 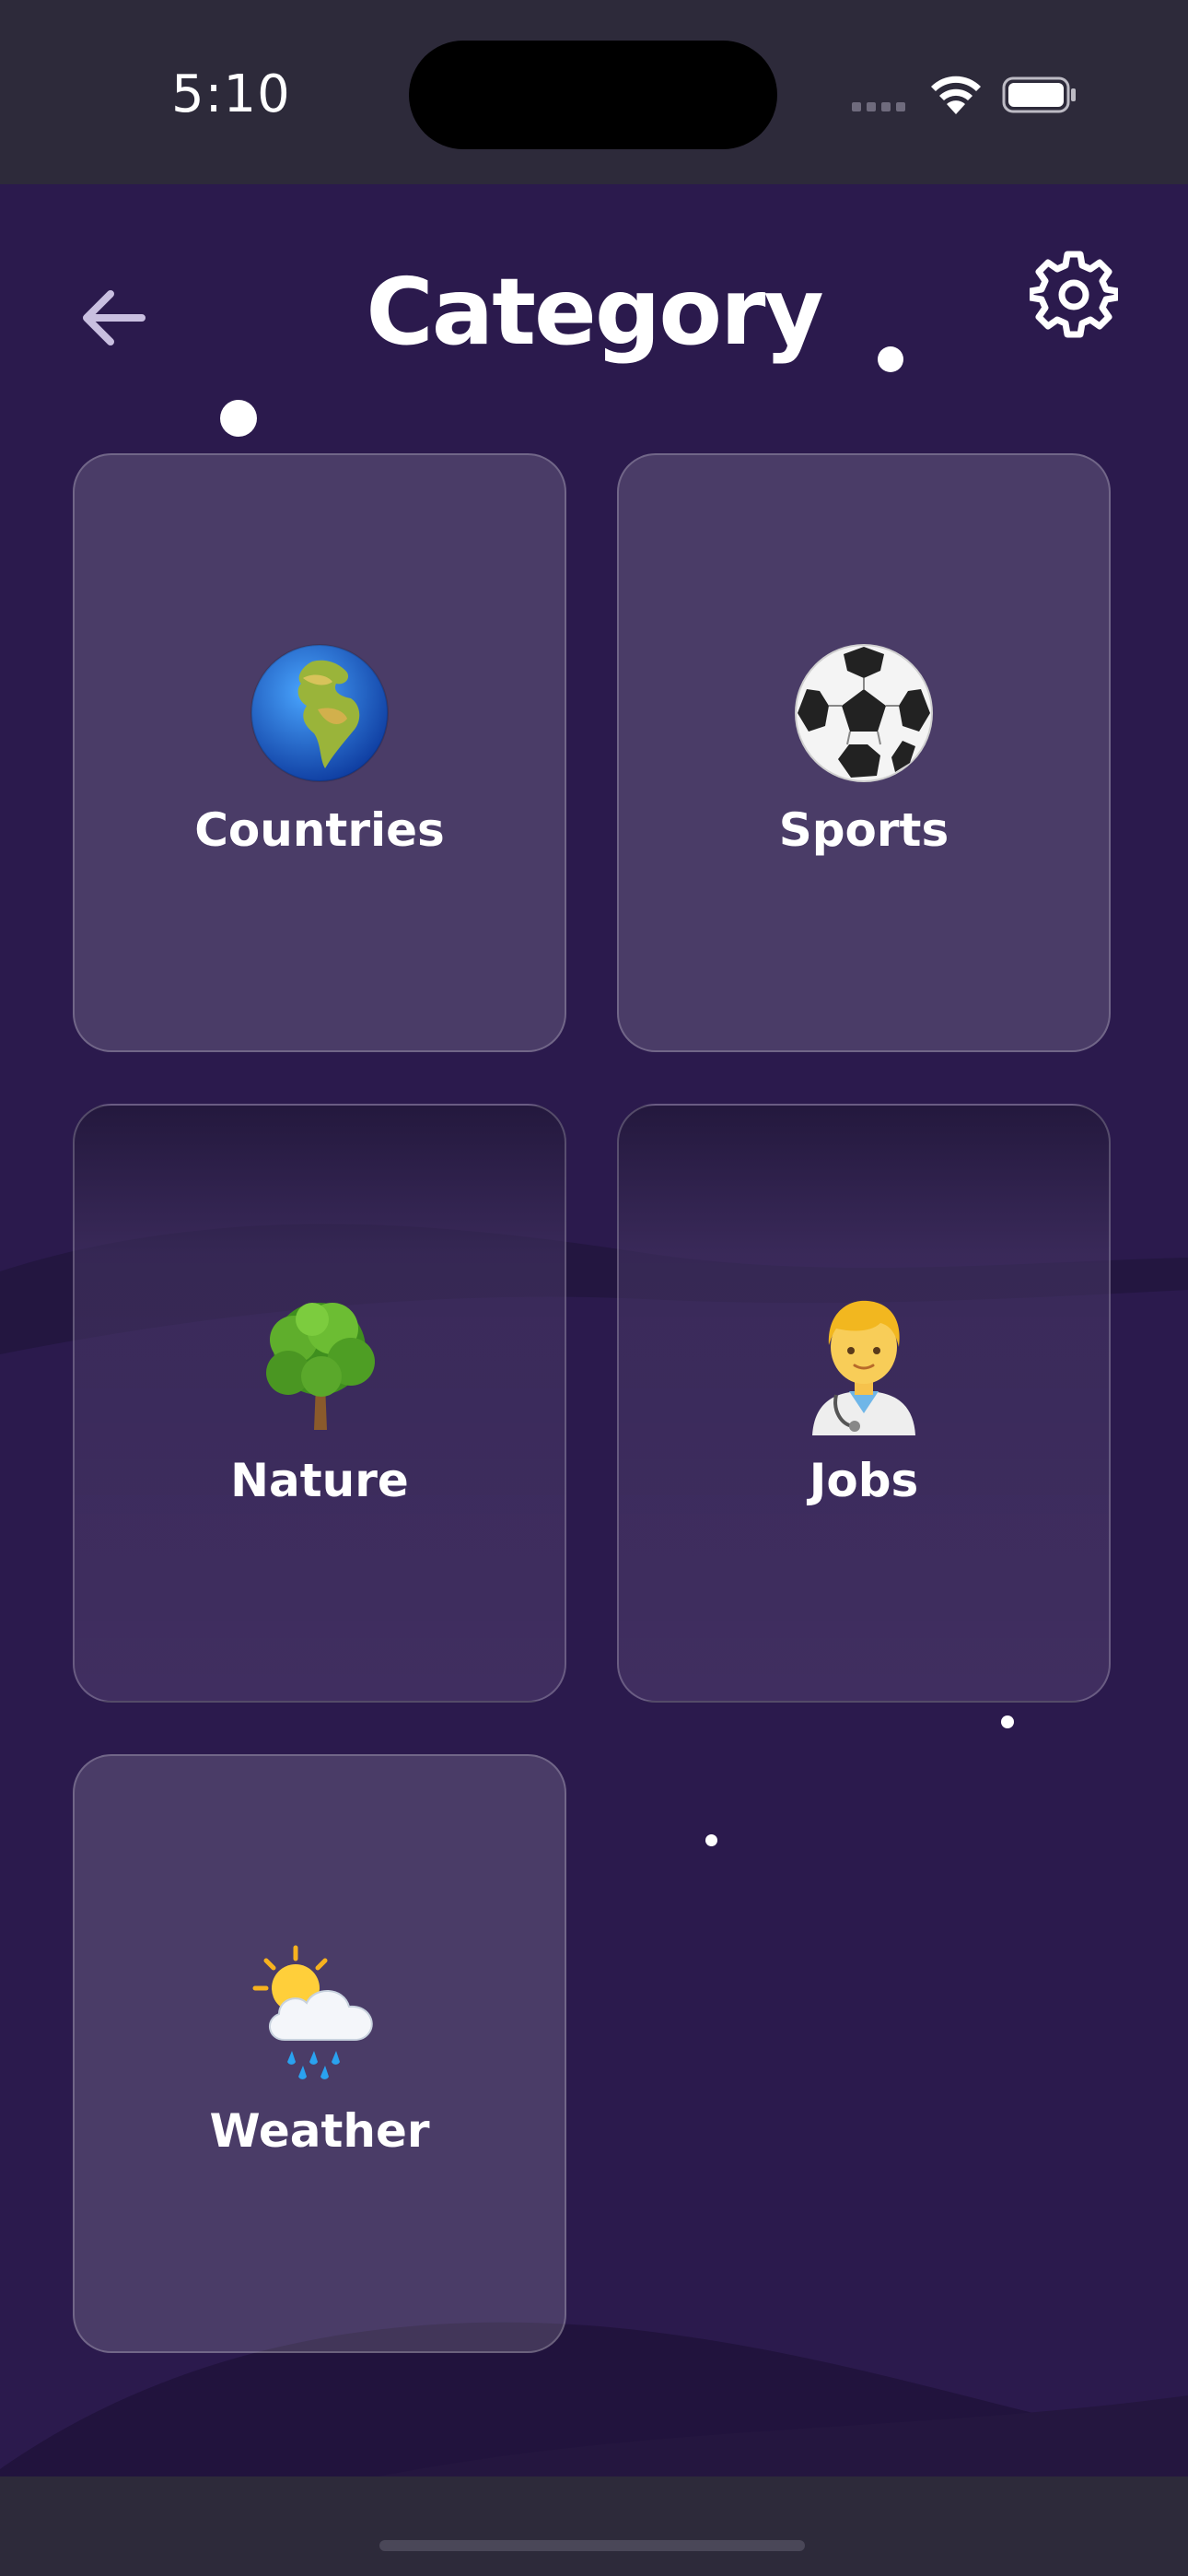 I want to click on cellular-signal-icon, so click(x=878, y=108).